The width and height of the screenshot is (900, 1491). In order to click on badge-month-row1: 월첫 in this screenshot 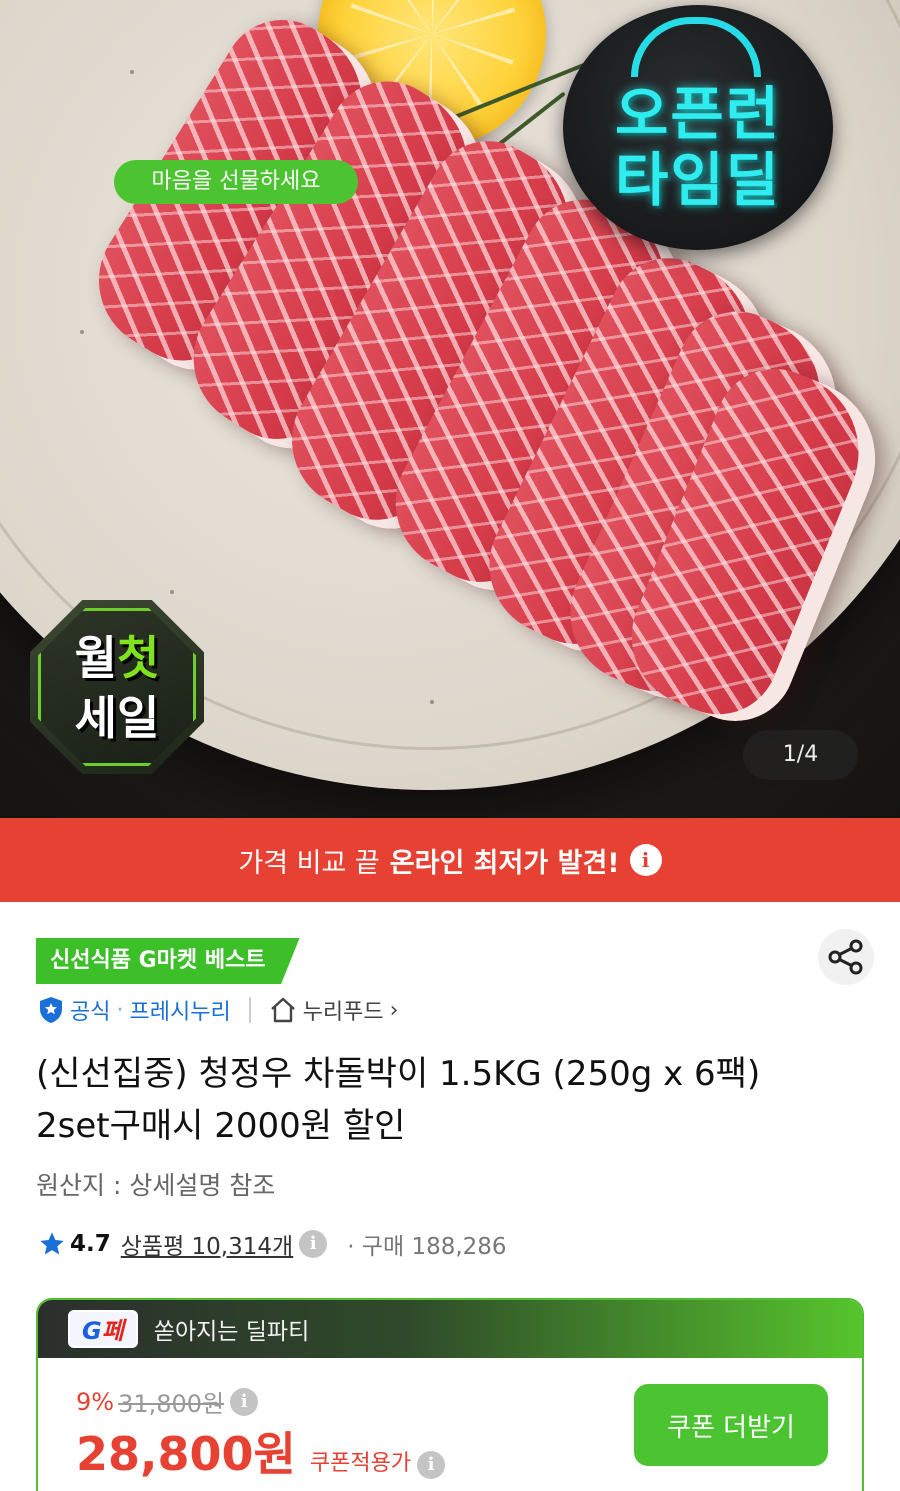, I will do `click(117, 658)`.